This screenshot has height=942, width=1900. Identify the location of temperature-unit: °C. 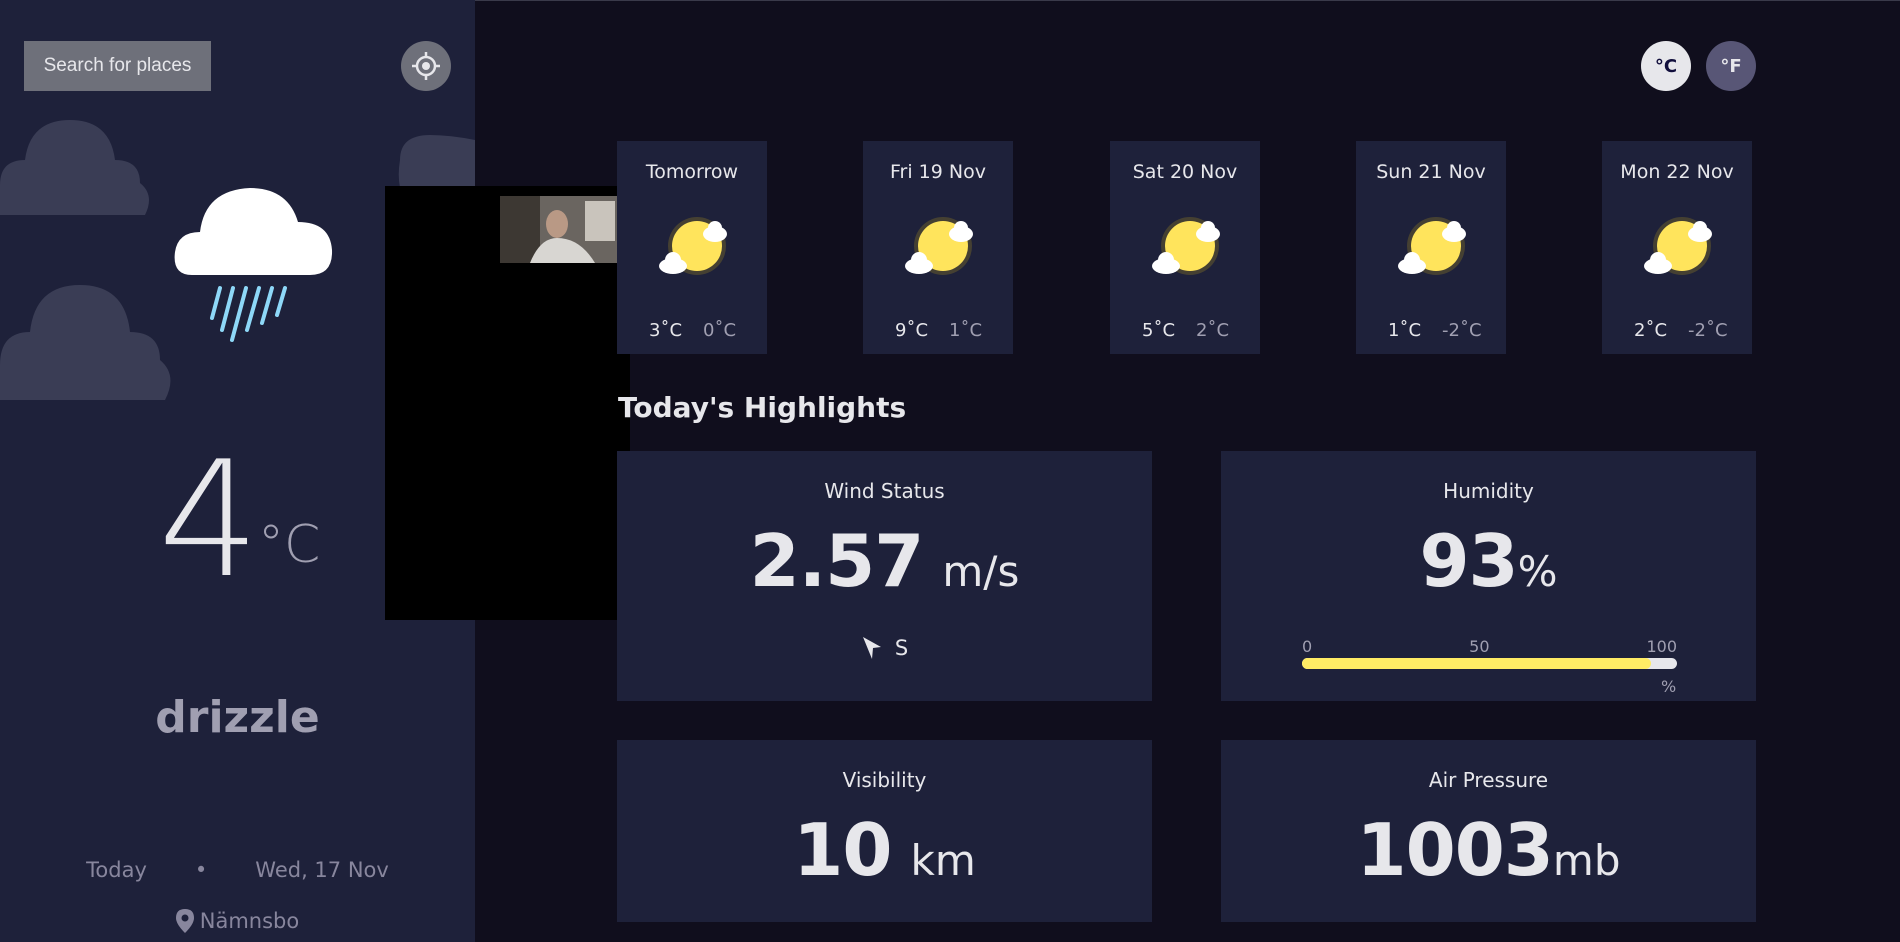
(289, 545).